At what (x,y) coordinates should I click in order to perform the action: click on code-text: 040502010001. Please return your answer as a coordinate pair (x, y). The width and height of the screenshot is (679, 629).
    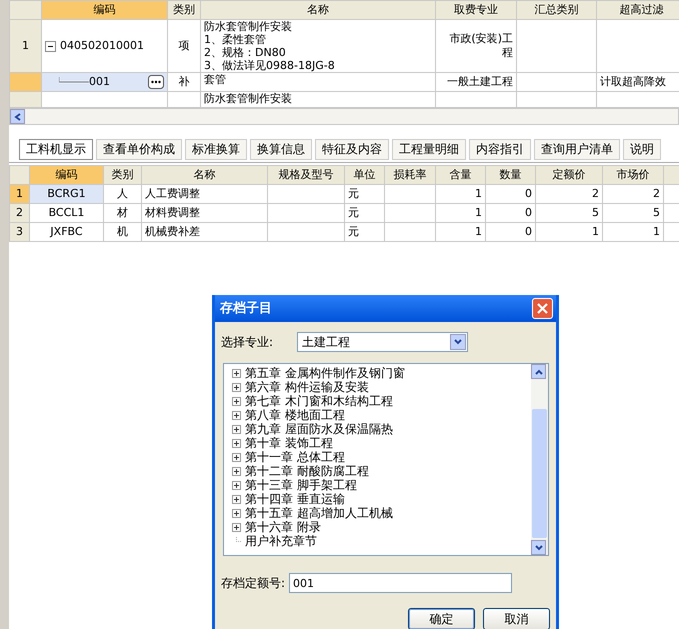
    Looking at the image, I should click on (102, 46).